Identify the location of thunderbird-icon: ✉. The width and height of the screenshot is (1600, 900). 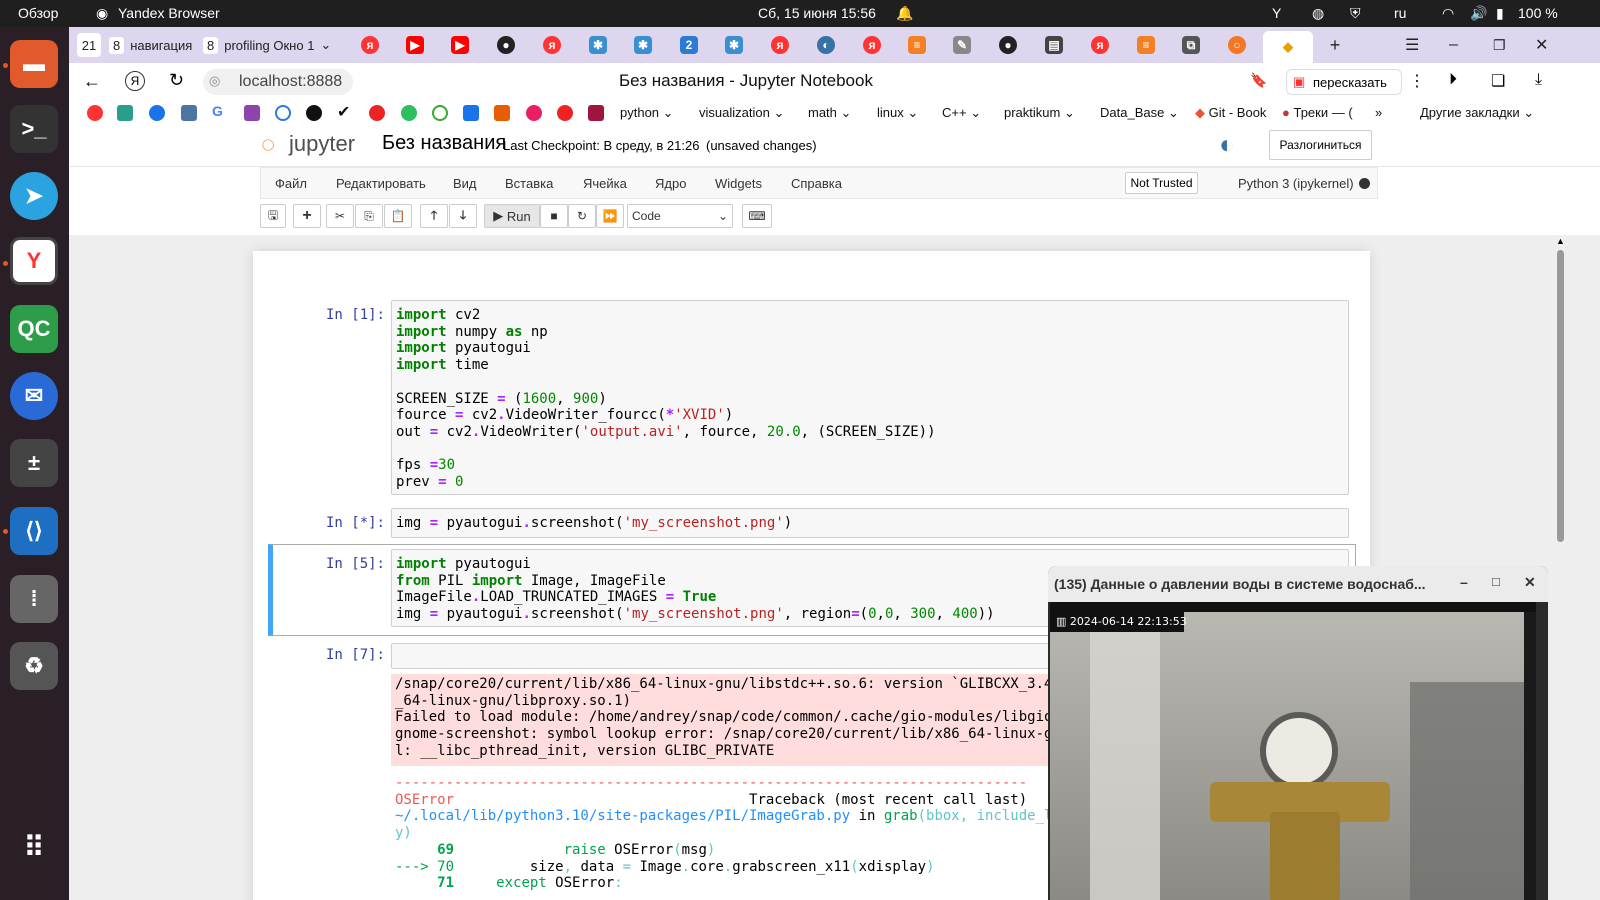
(34, 396).